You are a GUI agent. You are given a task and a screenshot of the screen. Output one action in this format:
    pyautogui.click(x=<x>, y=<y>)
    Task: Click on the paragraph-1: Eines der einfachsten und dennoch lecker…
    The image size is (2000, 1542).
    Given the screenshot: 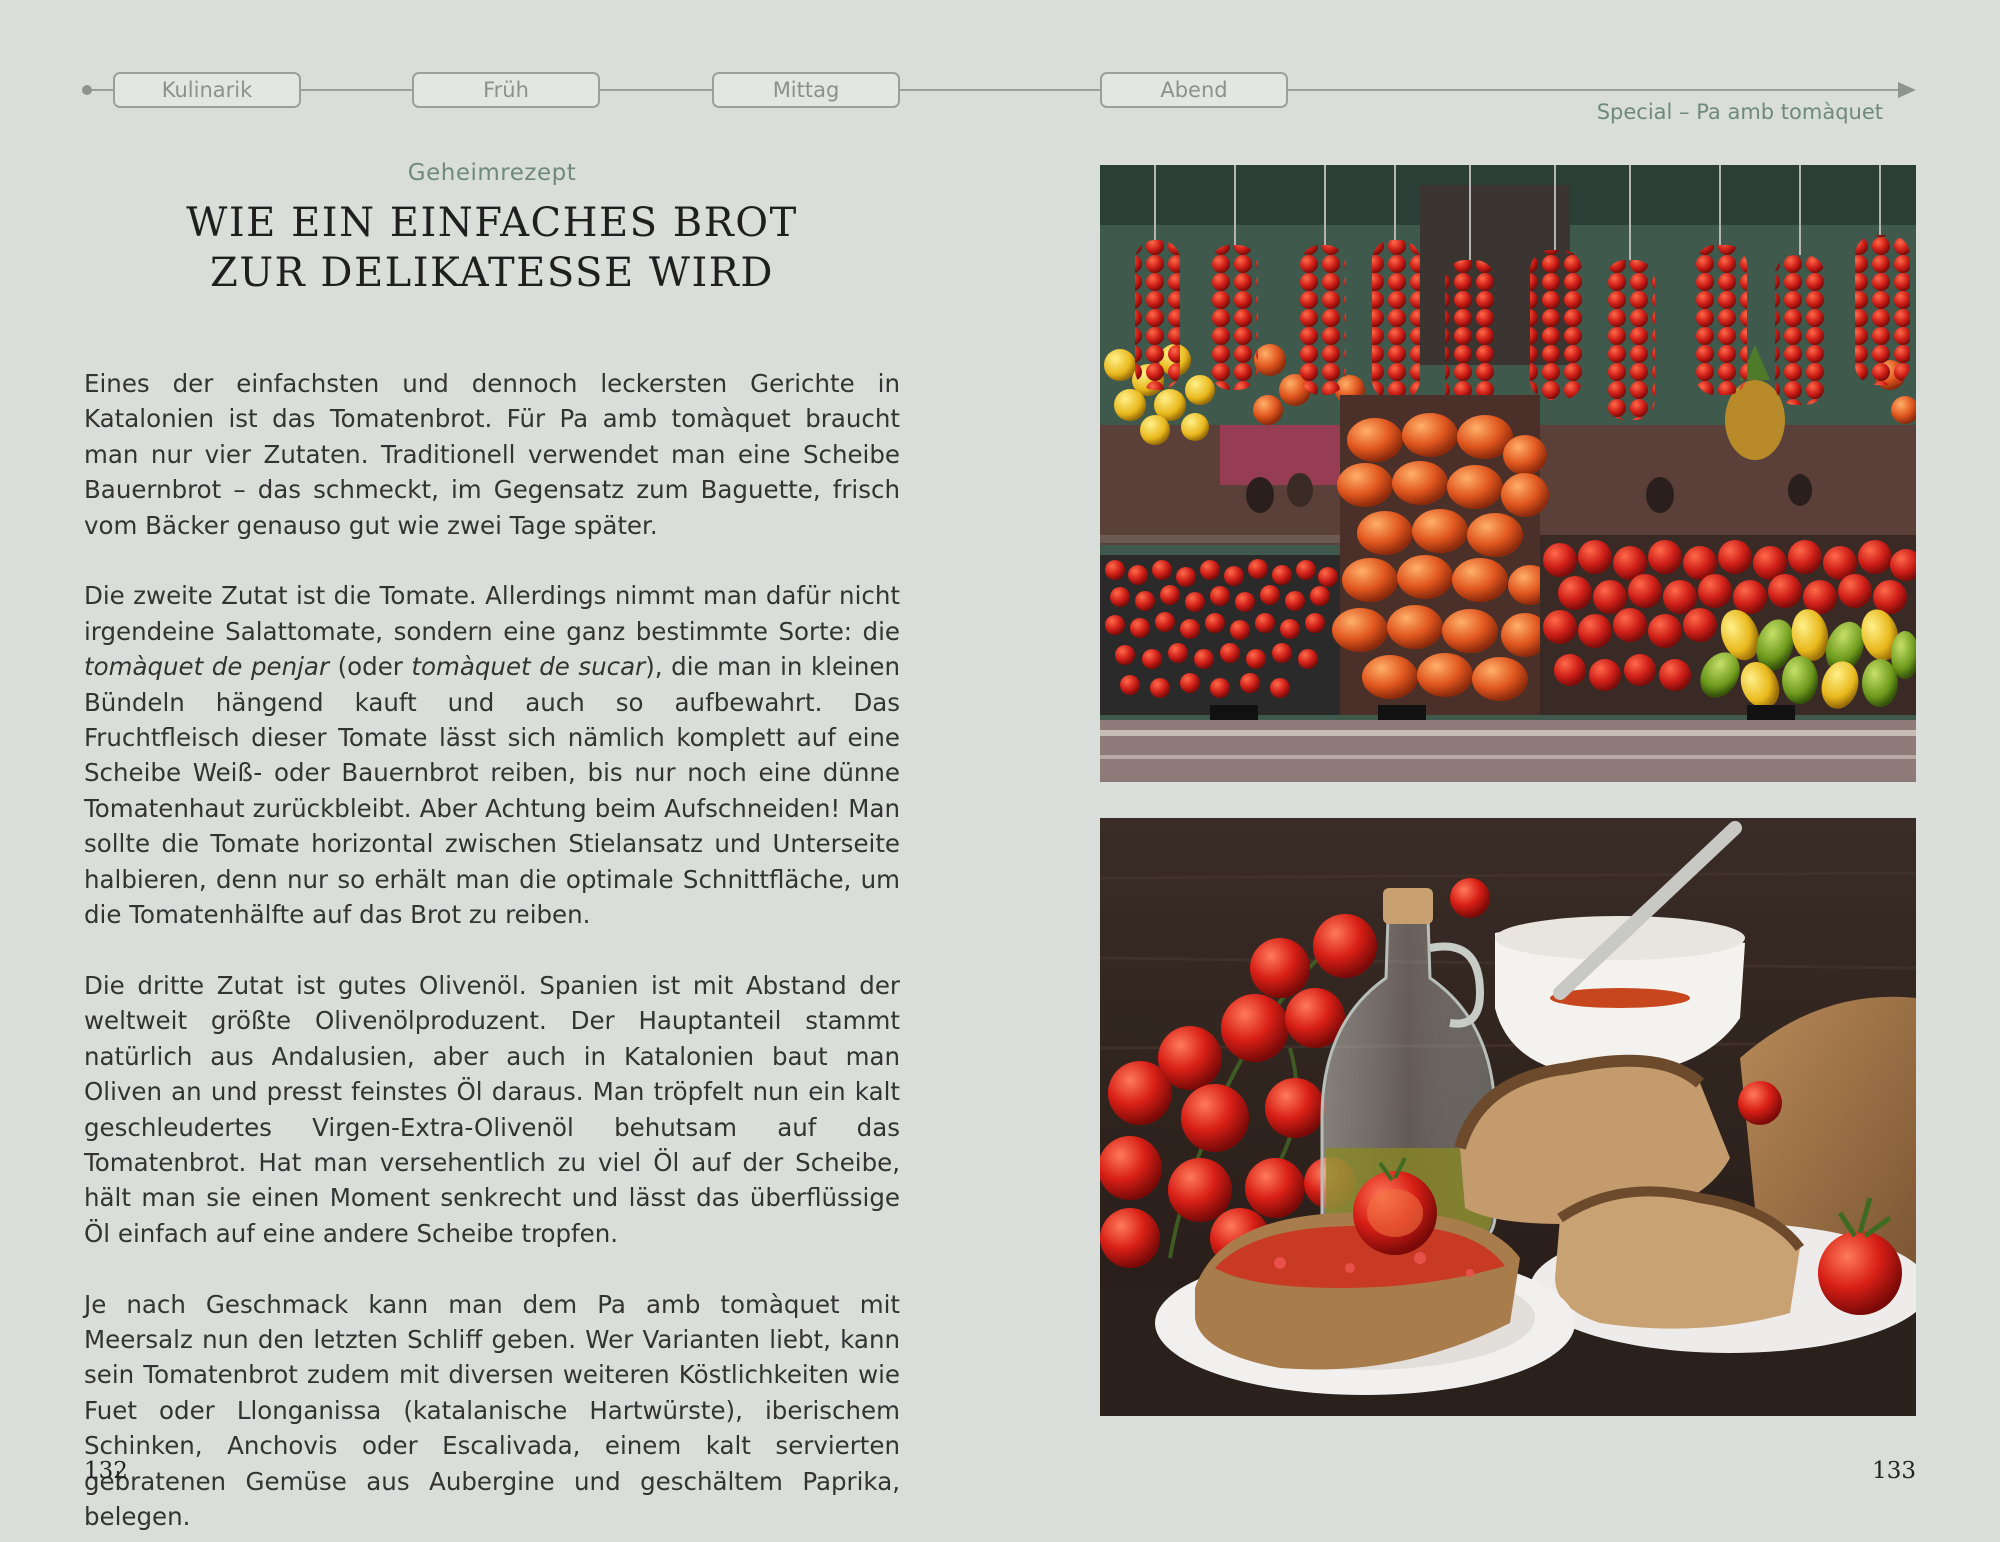 What is the action you would take?
    pyautogui.click(x=492, y=454)
    